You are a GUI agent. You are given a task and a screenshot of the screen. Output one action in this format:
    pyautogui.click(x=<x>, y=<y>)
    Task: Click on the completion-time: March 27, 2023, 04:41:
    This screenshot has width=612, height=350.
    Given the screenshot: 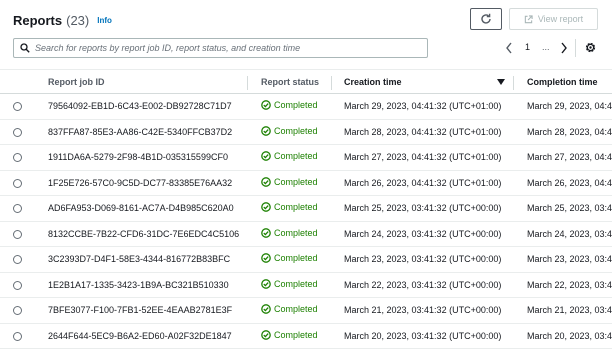 What is the action you would take?
    pyautogui.click(x=569, y=157)
    